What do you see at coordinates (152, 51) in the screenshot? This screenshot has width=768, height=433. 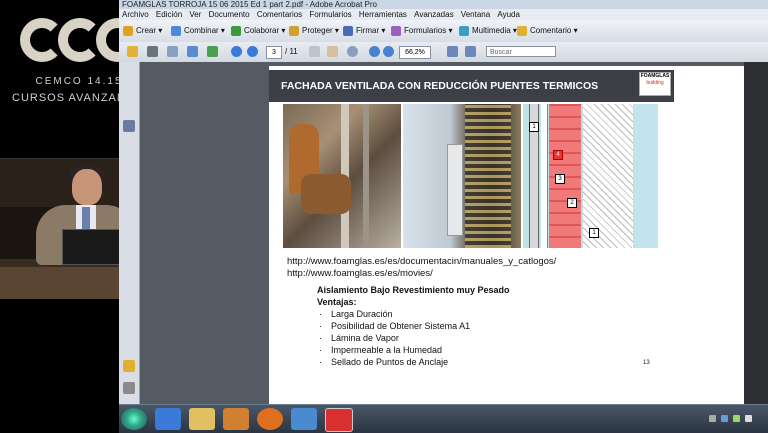 I see `print-icon` at bounding box center [152, 51].